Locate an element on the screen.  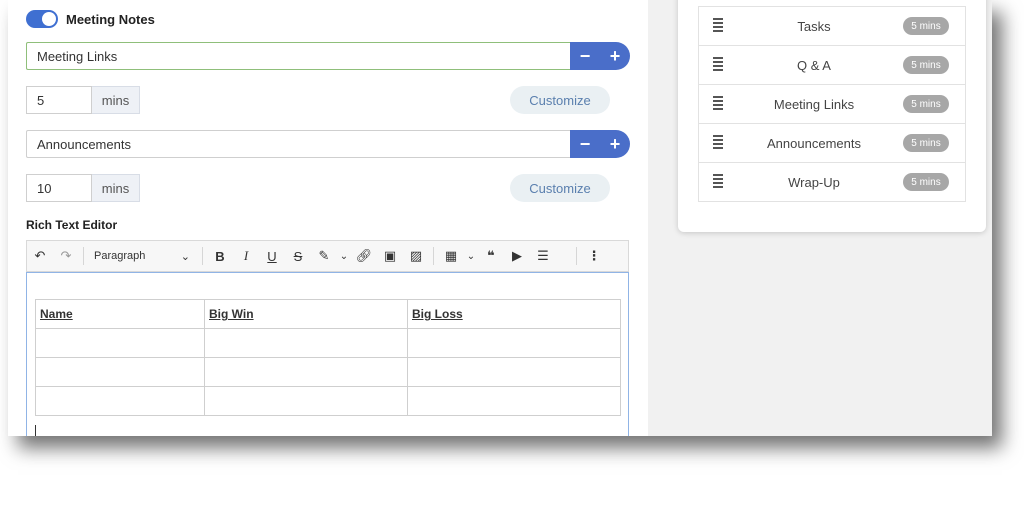
agenda-item-label: Wrap-Up is located at coordinates (814, 182).